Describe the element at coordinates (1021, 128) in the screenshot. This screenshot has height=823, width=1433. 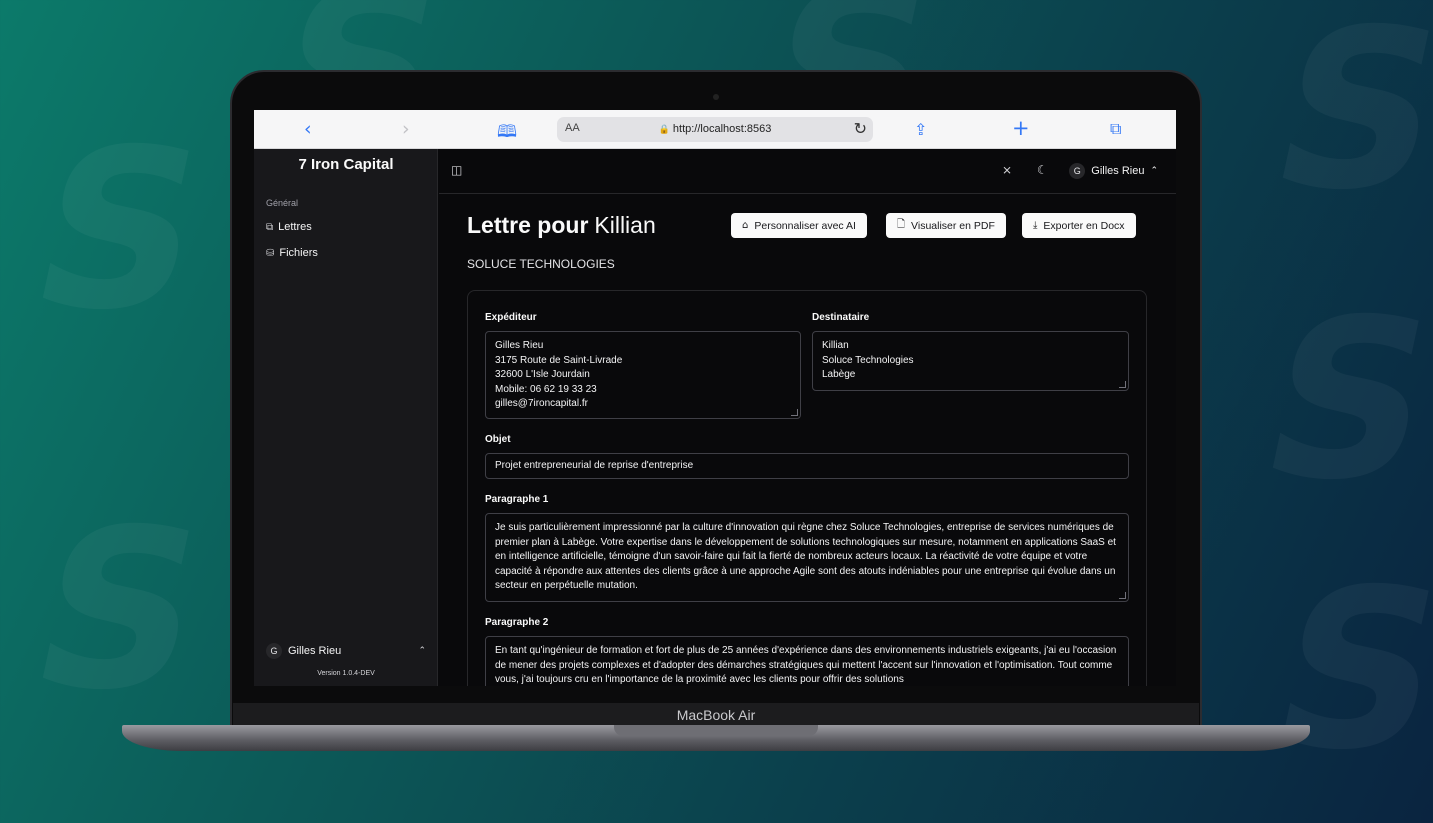
I see `new-tab-icon: +` at that location.